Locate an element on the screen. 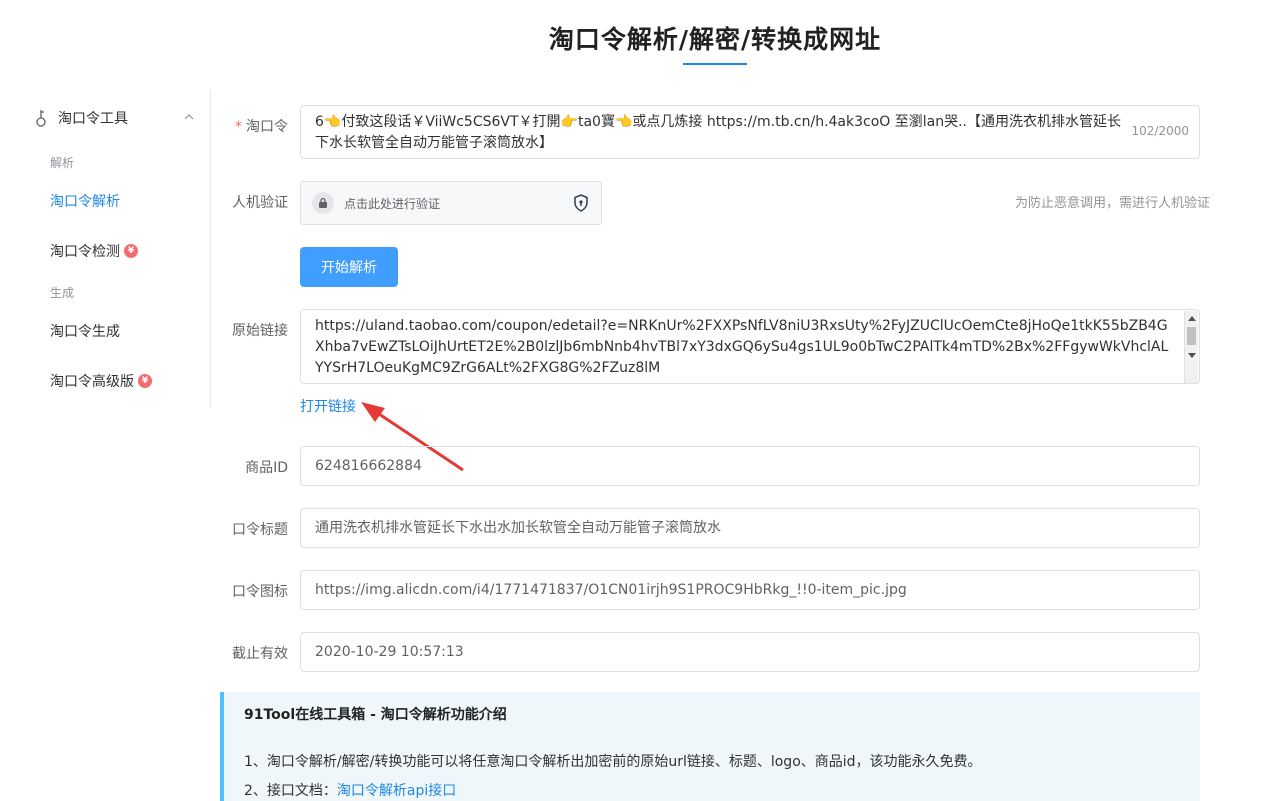 The height and width of the screenshot is (801, 1288). sidebar-item-check: 淘口令检测 ¥ is located at coordinates (94, 251).